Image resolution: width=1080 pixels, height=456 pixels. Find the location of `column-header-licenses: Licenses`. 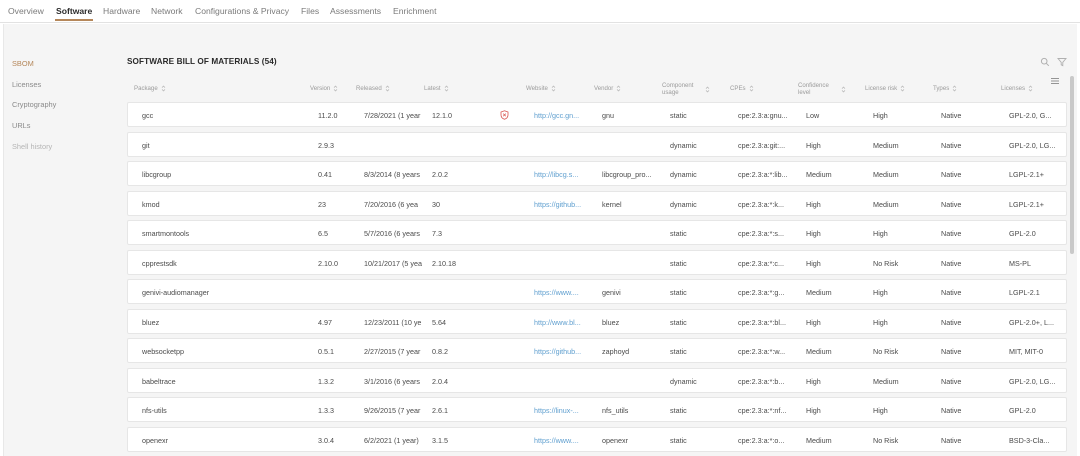

column-header-licenses: Licenses is located at coordinates (1017, 88).